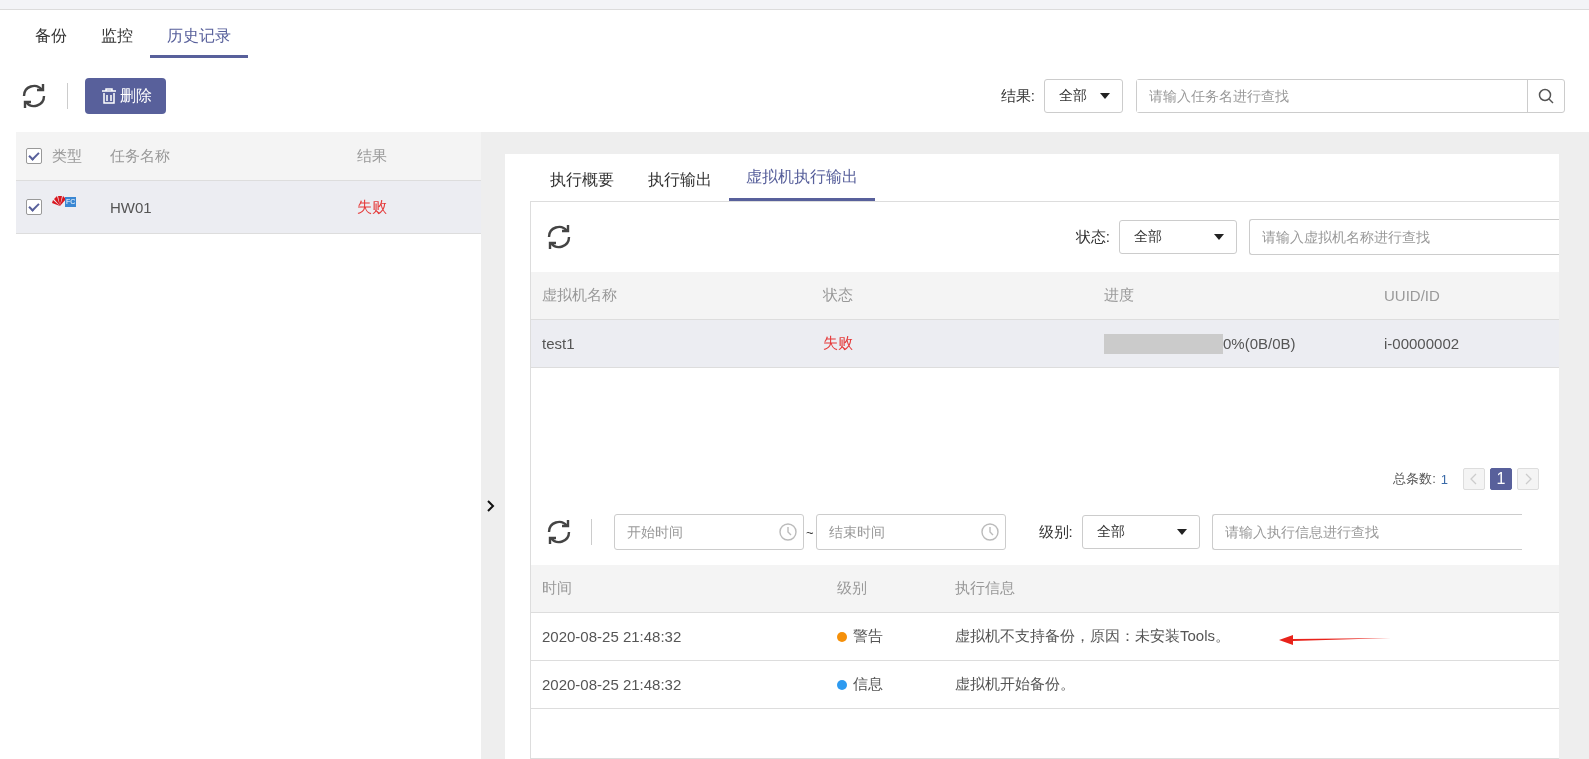  Describe the element at coordinates (1083, 96) in the screenshot. I see `result-select: 全部` at that location.